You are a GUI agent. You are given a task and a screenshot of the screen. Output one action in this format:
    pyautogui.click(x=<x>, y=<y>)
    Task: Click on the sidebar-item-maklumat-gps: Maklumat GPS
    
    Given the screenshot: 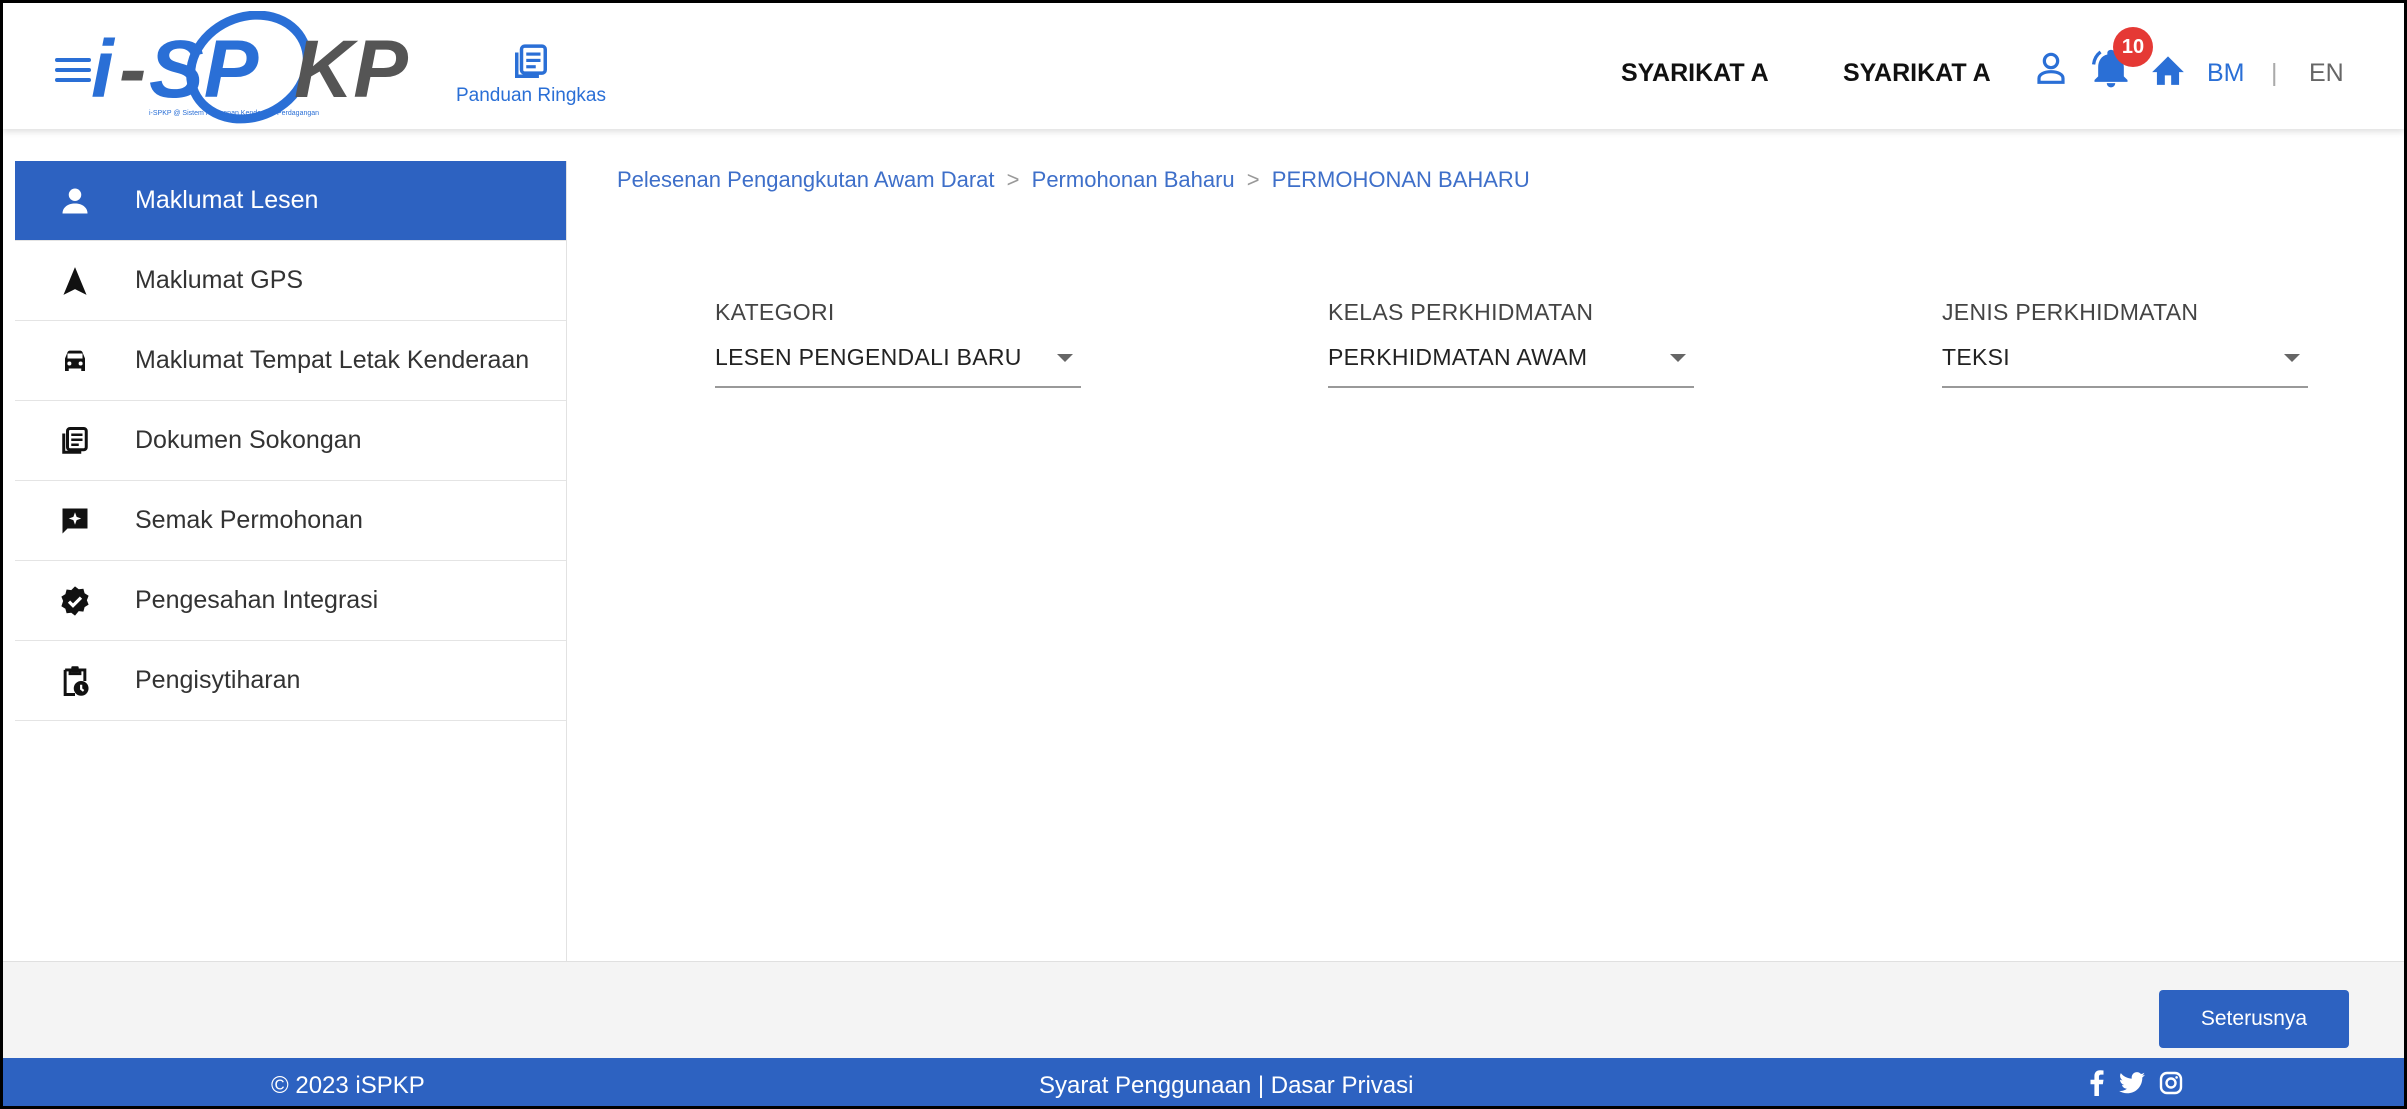 What is the action you would take?
    pyautogui.click(x=290, y=281)
    